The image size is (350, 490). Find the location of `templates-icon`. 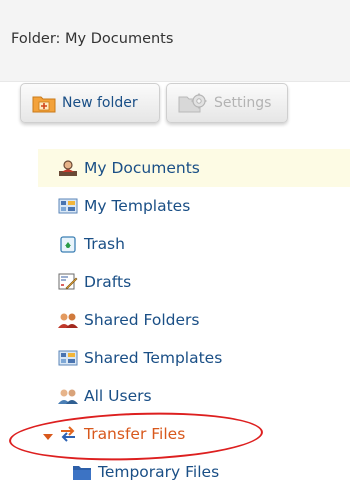

templates-icon is located at coordinates (68, 206).